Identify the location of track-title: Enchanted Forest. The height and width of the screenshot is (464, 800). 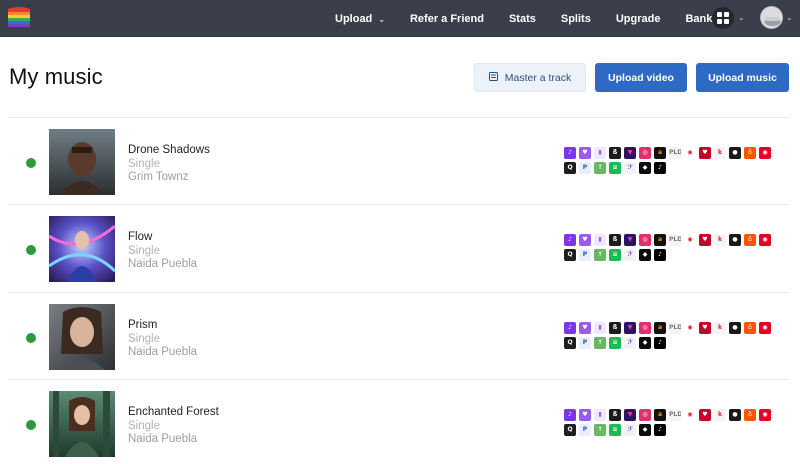
(173, 412).